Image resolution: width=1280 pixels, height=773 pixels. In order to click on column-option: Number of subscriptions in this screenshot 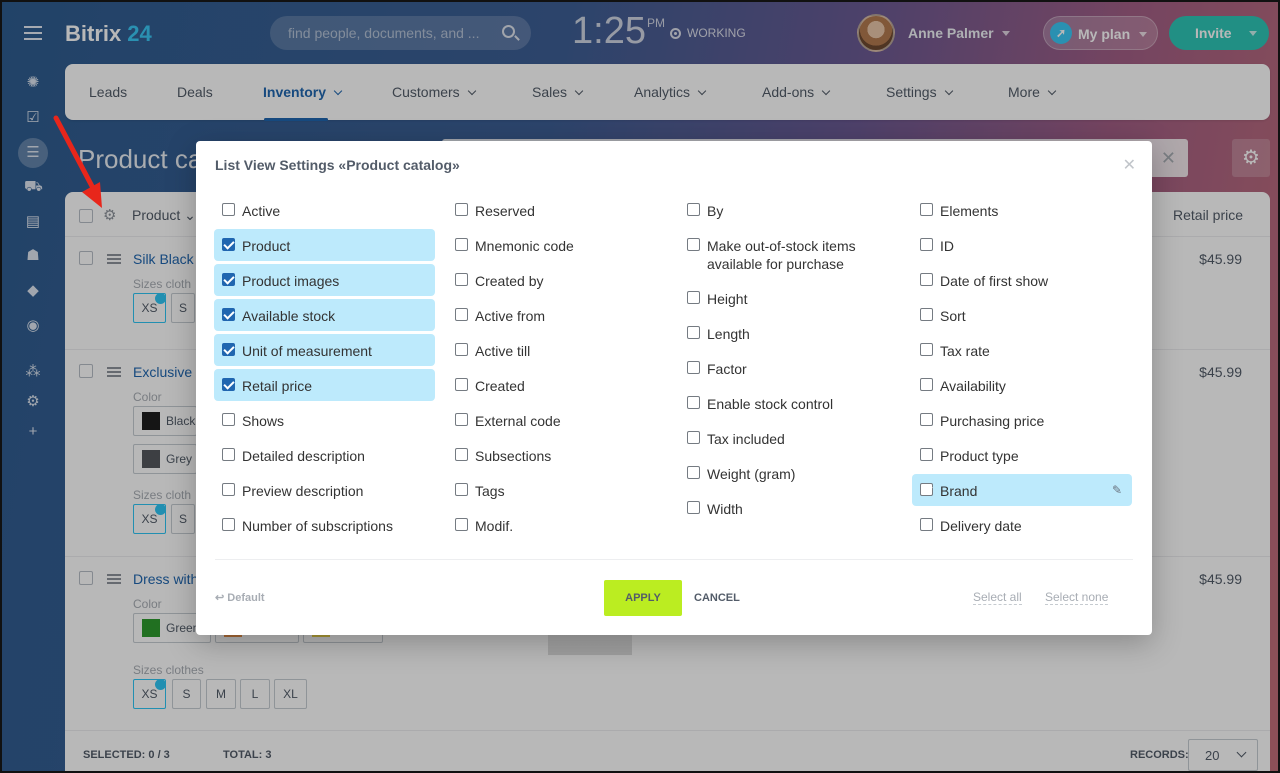, I will do `click(324, 525)`.